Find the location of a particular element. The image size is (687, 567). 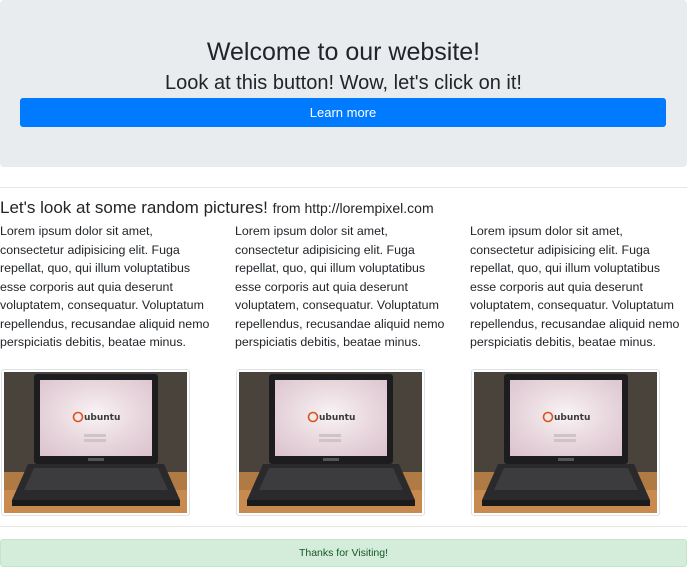

section-divider-bottom is located at coordinates (343, 526).